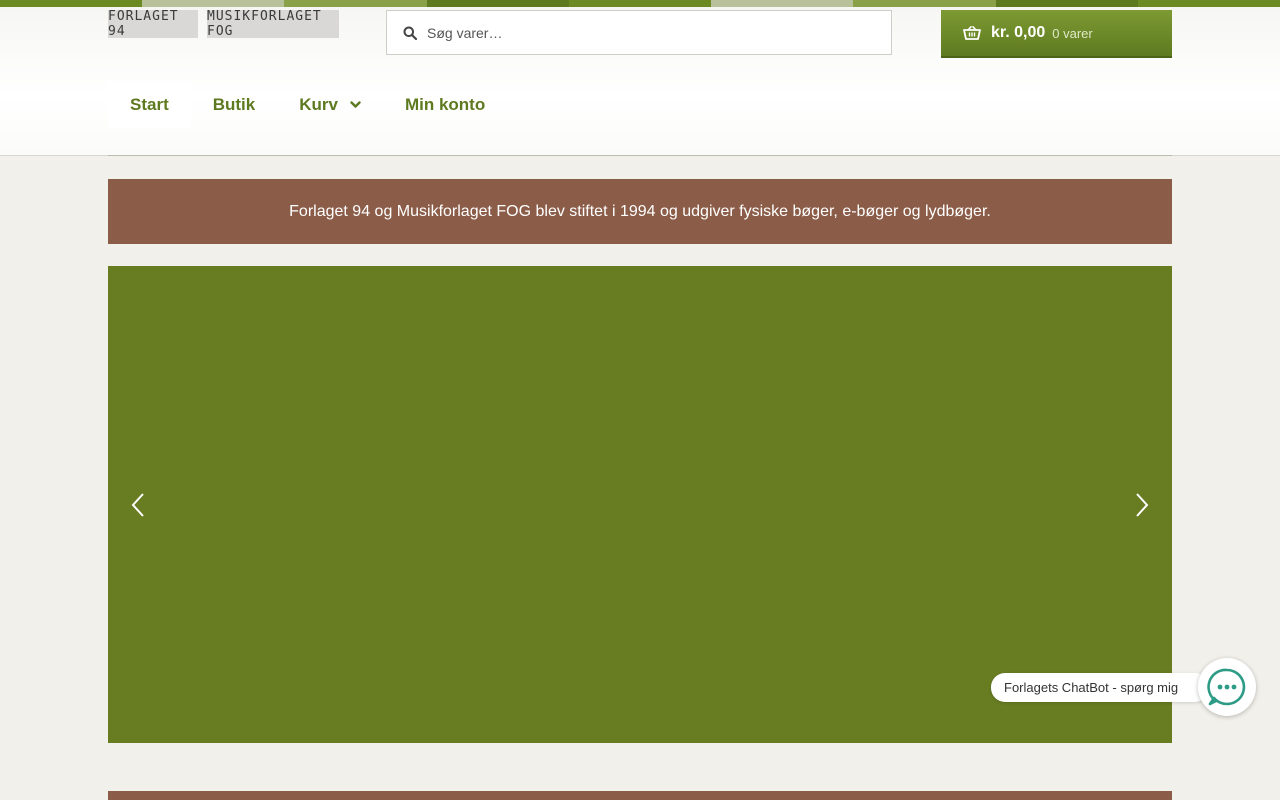 The width and height of the screenshot is (1280, 800). I want to click on top-color-bar, so click(640, 3).